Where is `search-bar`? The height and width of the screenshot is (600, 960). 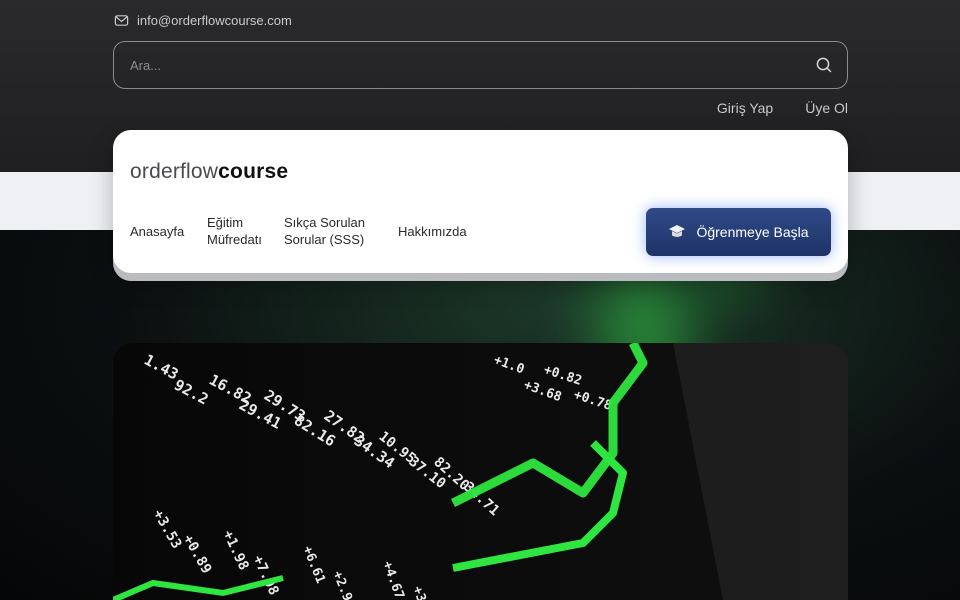 search-bar is located at coordinates (480, 65).